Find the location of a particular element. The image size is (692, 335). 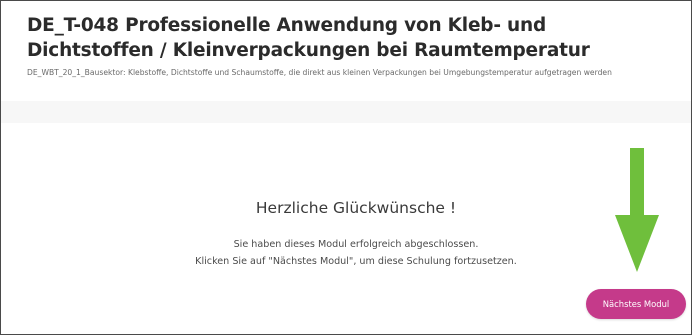

congratulations-heading: Herzliche Glückwünsche ! is located at coordinates (356, 208).